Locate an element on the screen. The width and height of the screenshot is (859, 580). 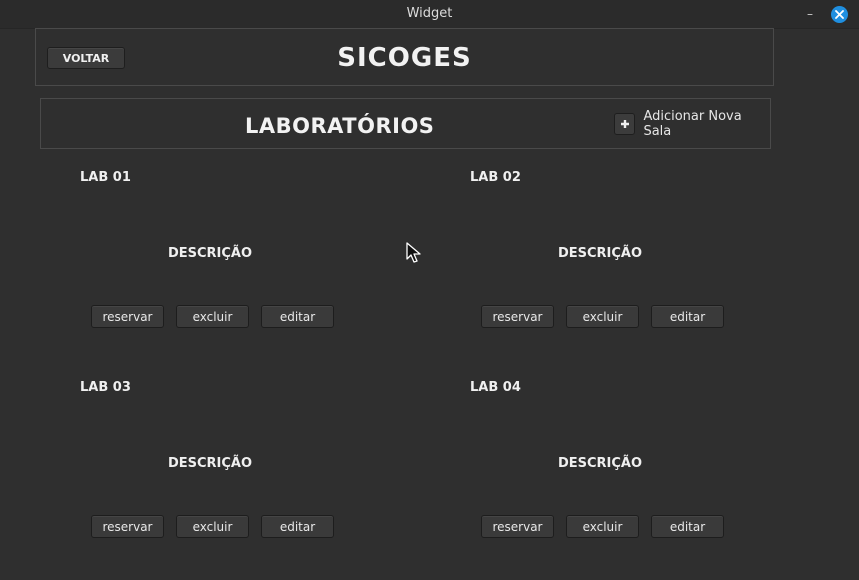
minimize-button: – is located at coordinates (810, 14).